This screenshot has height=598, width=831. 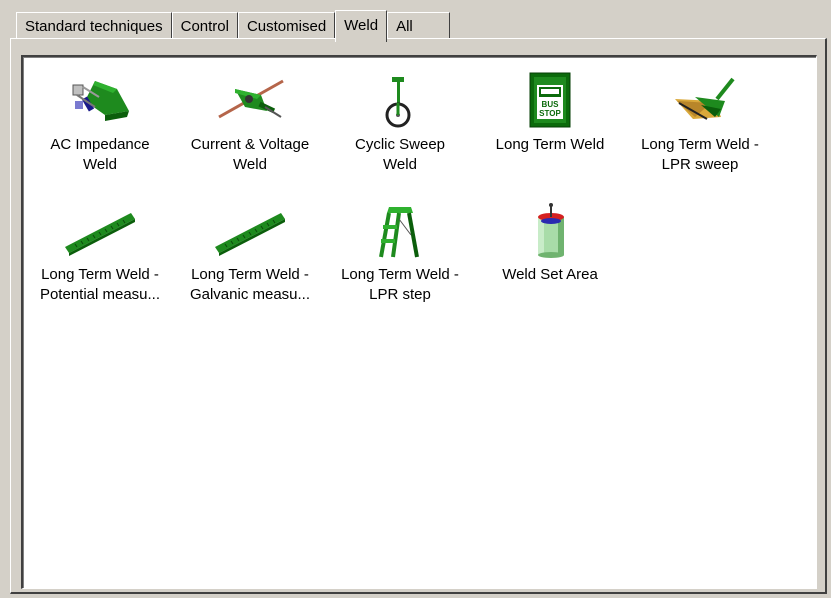 I want to click on dustpan-icon, so click(x=705, y=98).